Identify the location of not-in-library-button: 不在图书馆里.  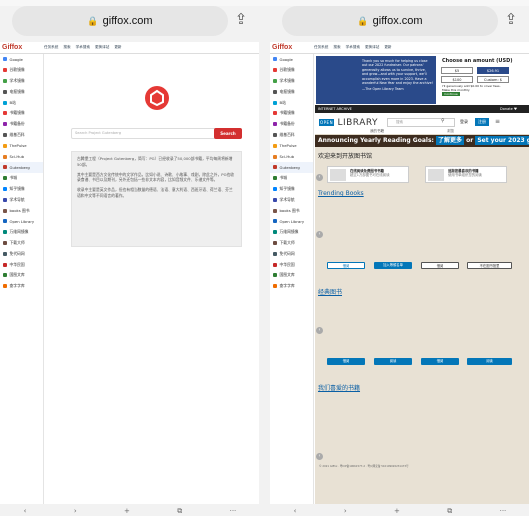
(489, 265).